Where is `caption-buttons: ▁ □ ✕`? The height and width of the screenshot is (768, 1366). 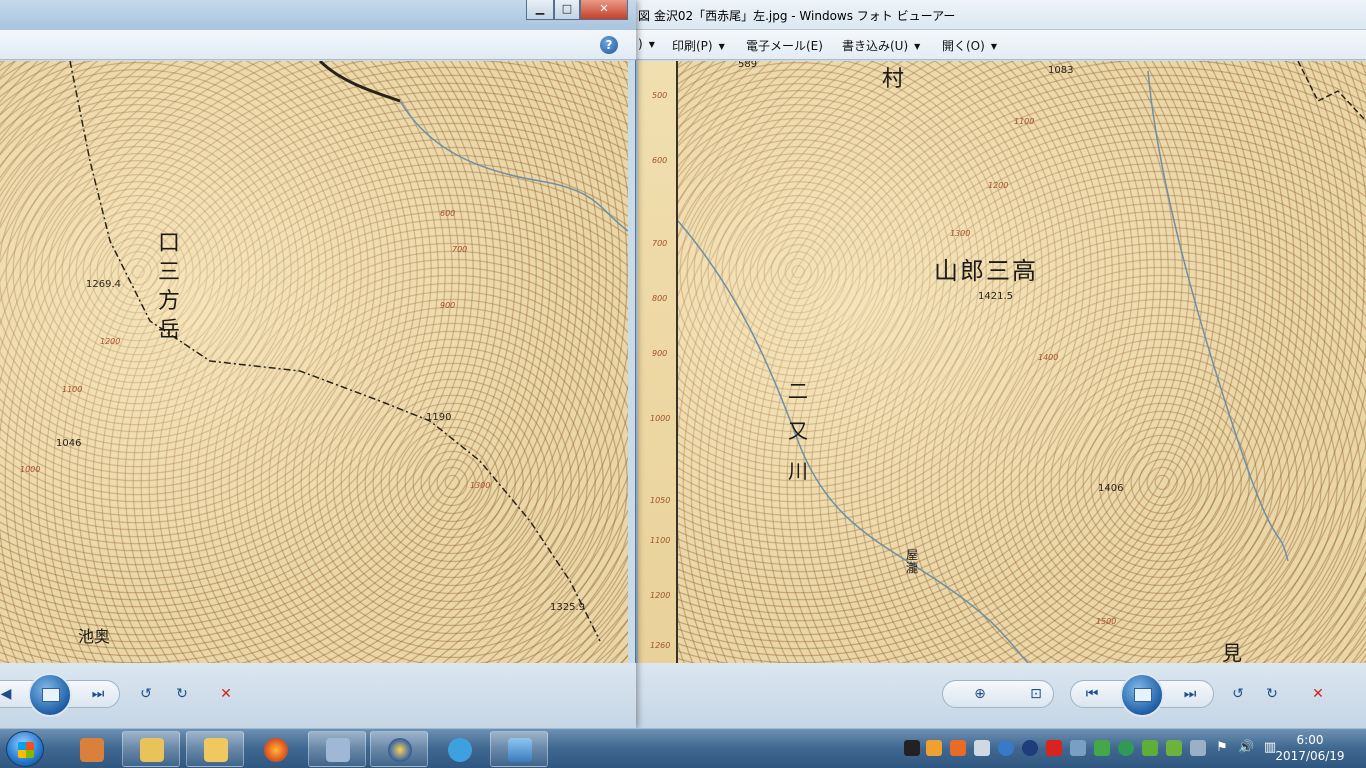 caption-buttons: ▁ □ ✕ is located at coordinates (578, 10).